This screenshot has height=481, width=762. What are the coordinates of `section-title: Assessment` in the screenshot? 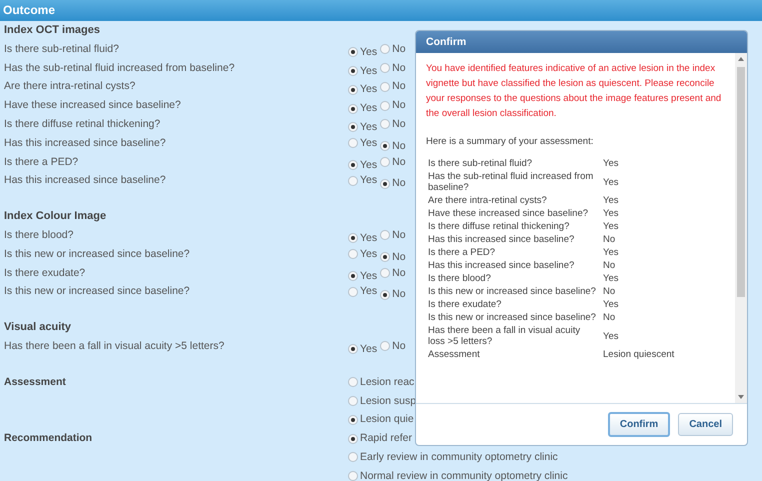 It's located at (35, 382).